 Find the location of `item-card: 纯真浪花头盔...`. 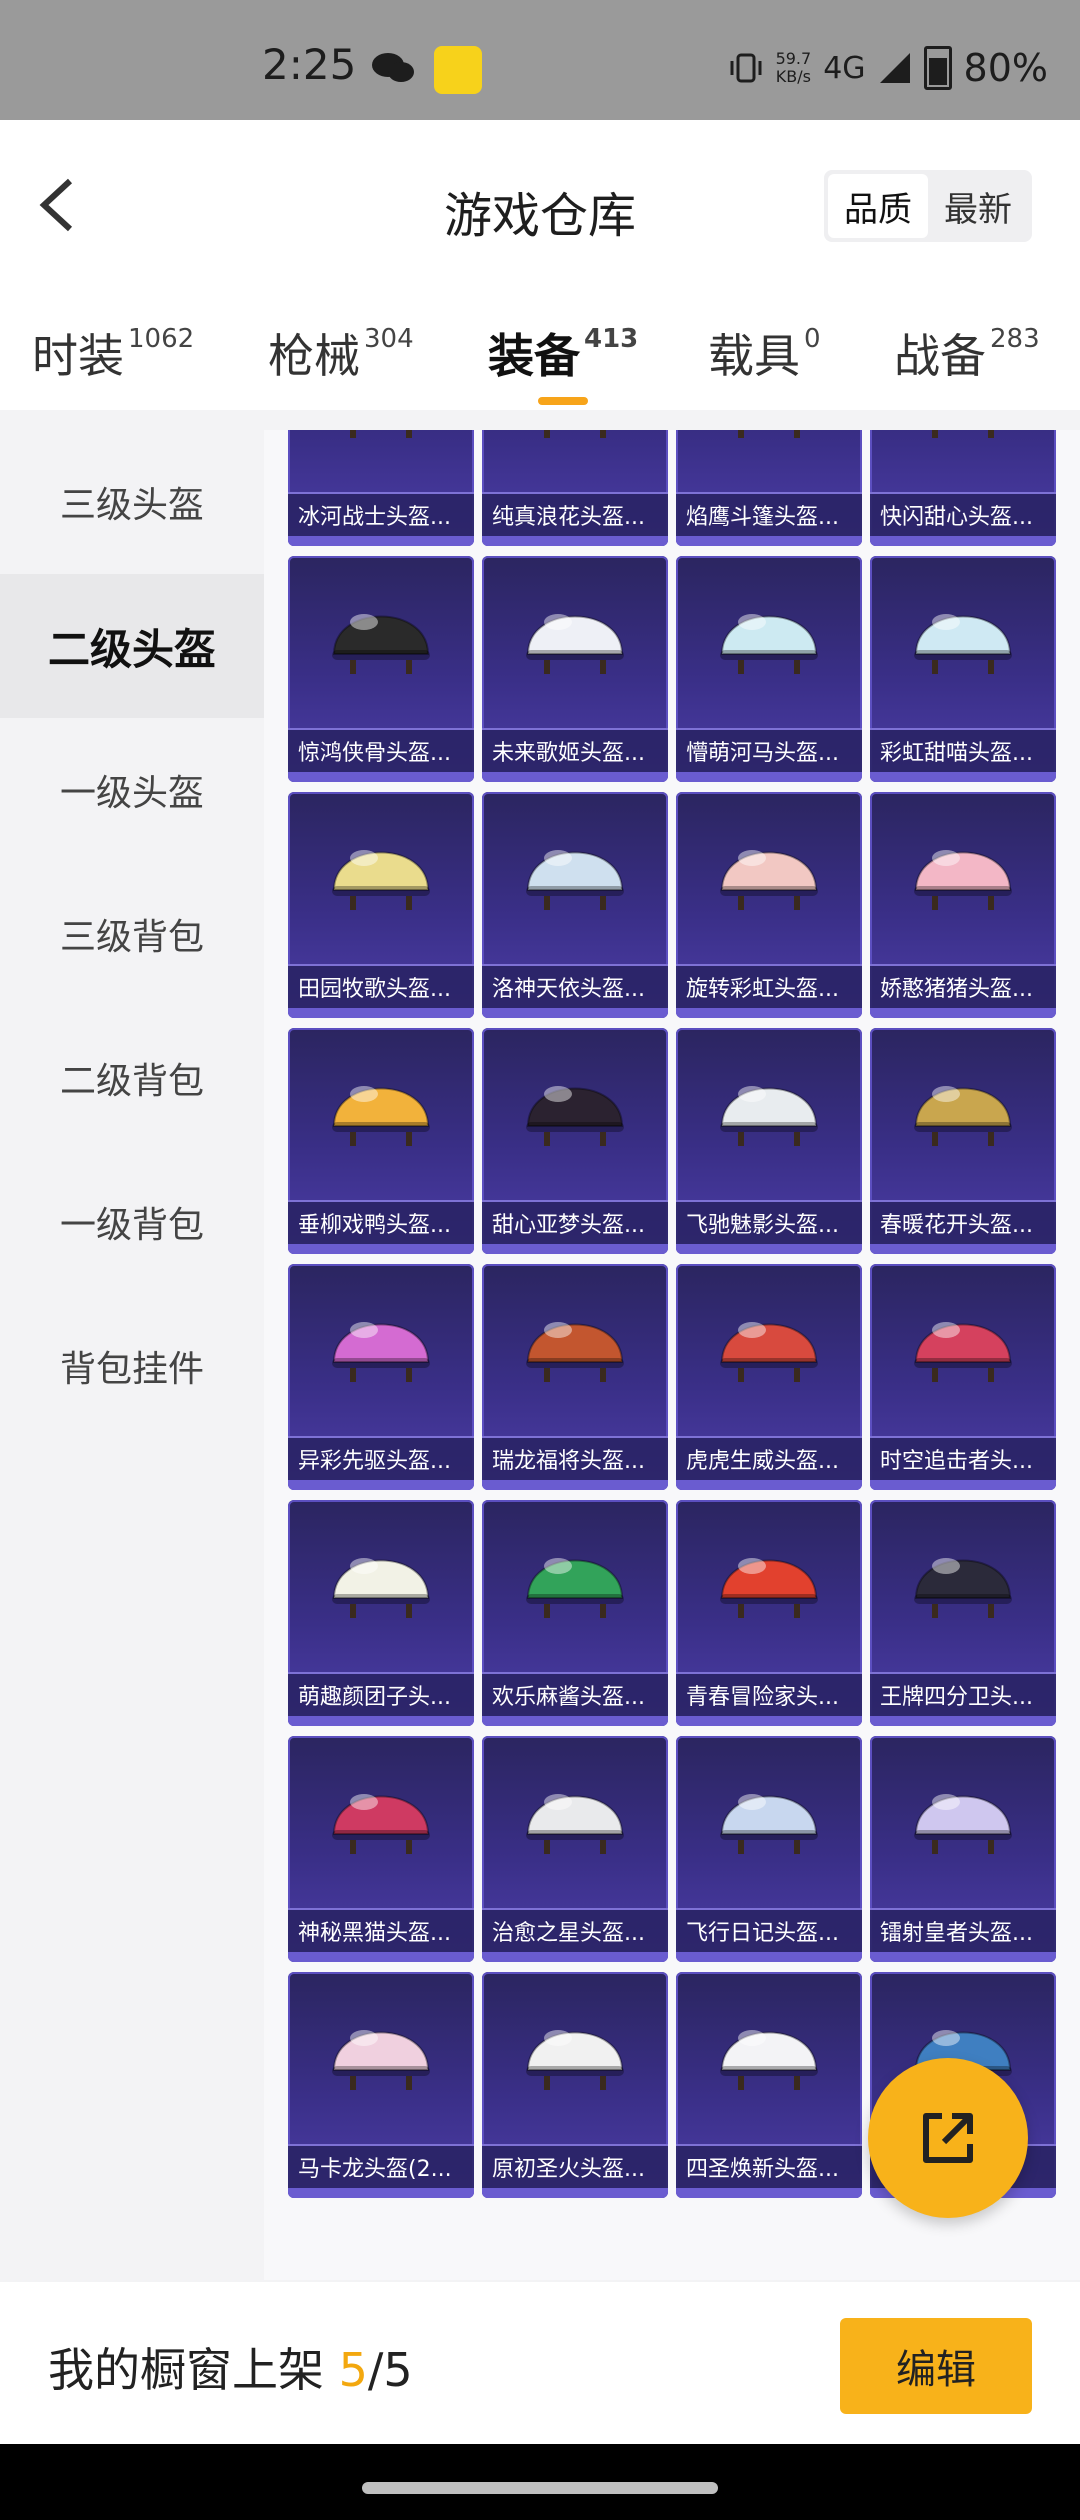

item-card: 纯真浪花头盔... is located at coordinates (575, 488).